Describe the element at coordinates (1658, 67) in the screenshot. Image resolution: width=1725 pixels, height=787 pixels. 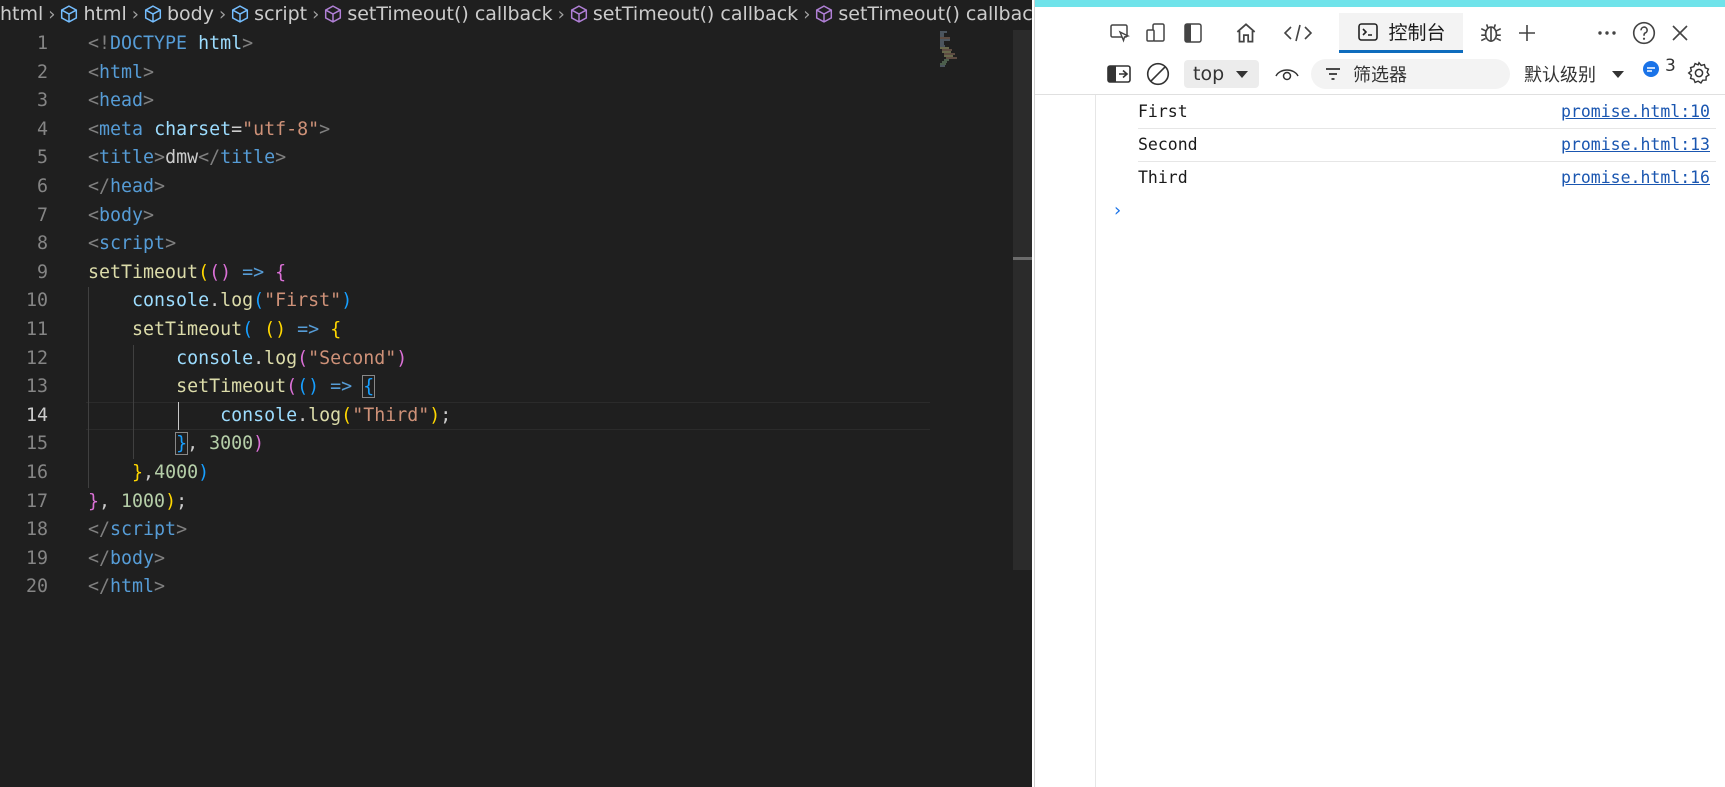
I see `issues-badge: 3` at that location.